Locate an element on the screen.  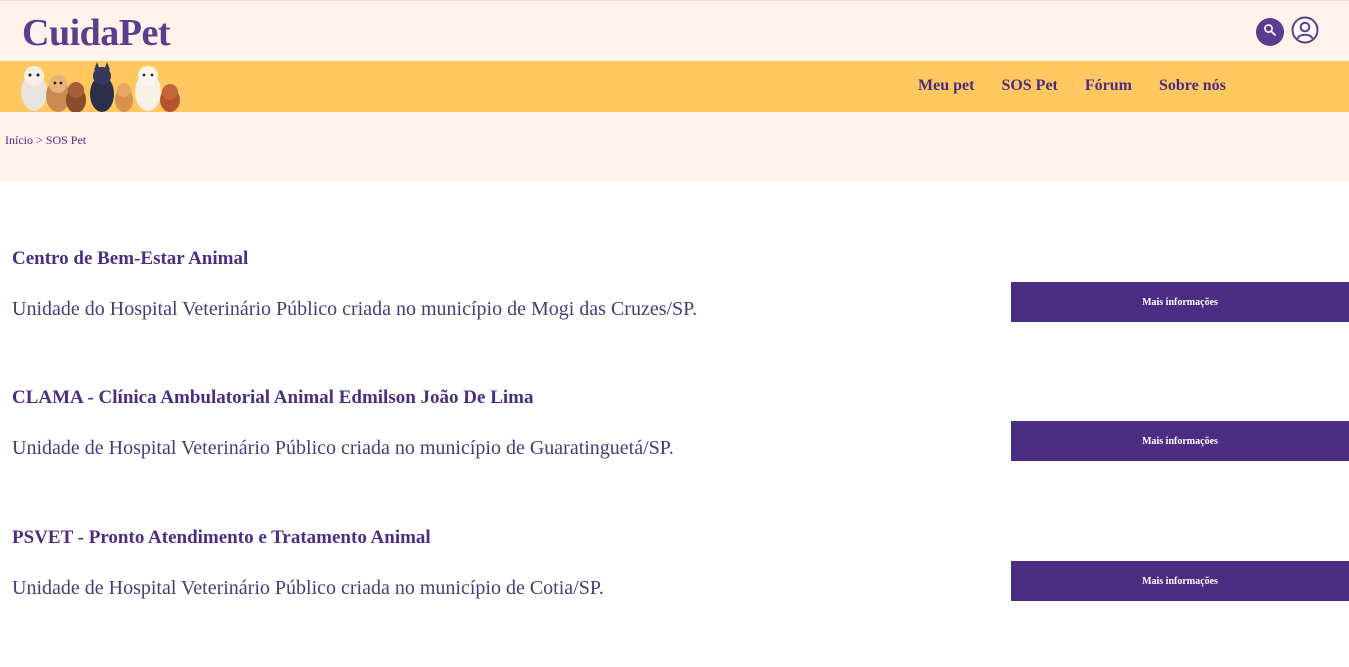
nav-forum: Fórum is located at coordinates (1108, 86).